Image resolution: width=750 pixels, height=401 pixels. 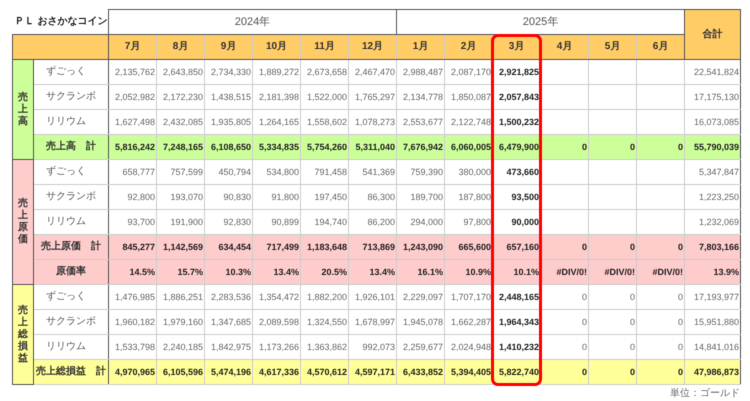 What do you see at coordinates (132, 297) in the screenshot?
I see `table-cell: 1,476,985` at bounding box center [132, 297].